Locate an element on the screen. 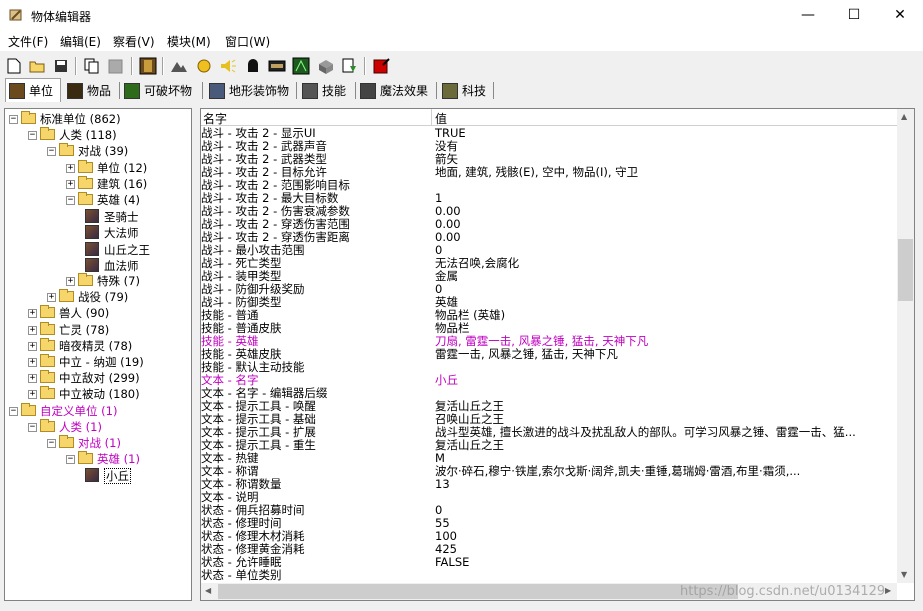  tree-item-unit: 小丘 is located at coordinates (108, 476).